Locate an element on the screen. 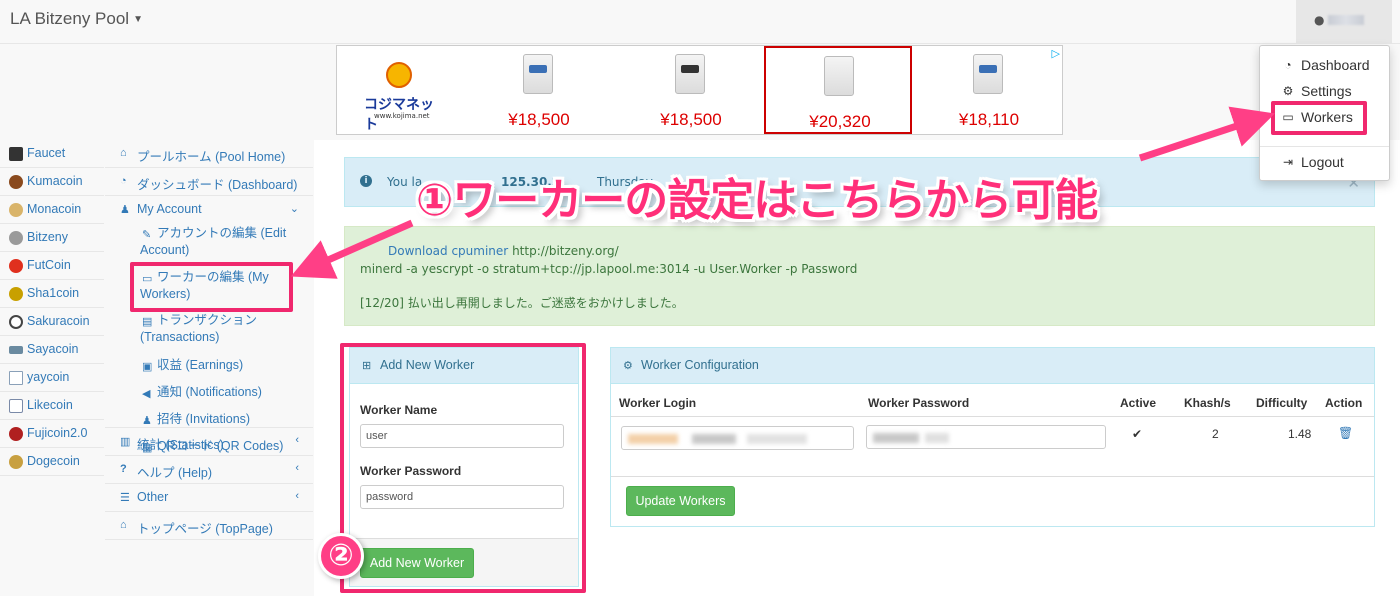 Image resolution: width=1400 pixels, height=596 pixels. arrow-to-sidebar is located at coordinates (352, 249).